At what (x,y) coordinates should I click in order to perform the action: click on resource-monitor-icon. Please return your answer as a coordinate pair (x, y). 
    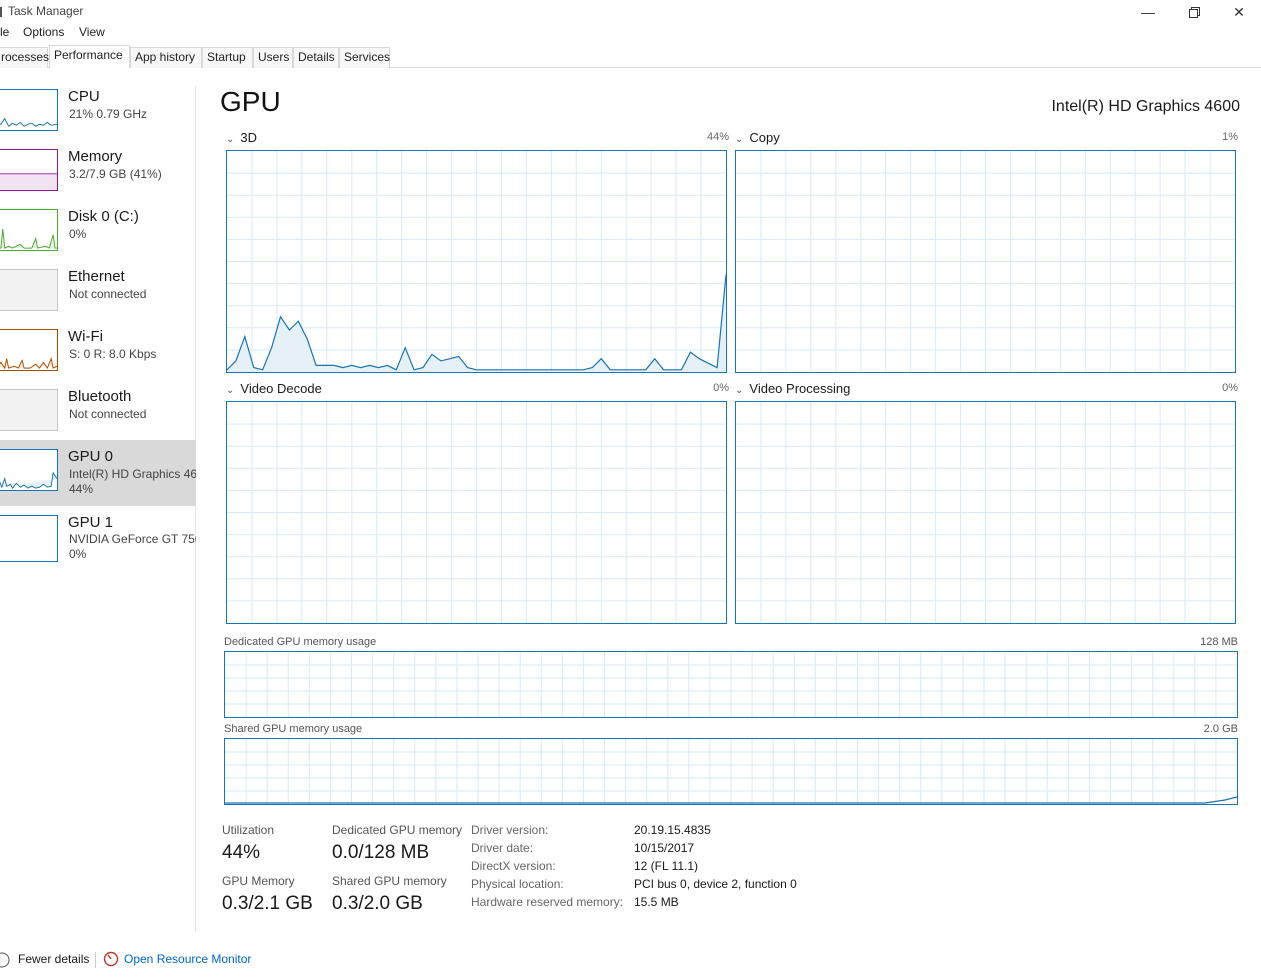
    Looking at the image, I should click on (111, 959).